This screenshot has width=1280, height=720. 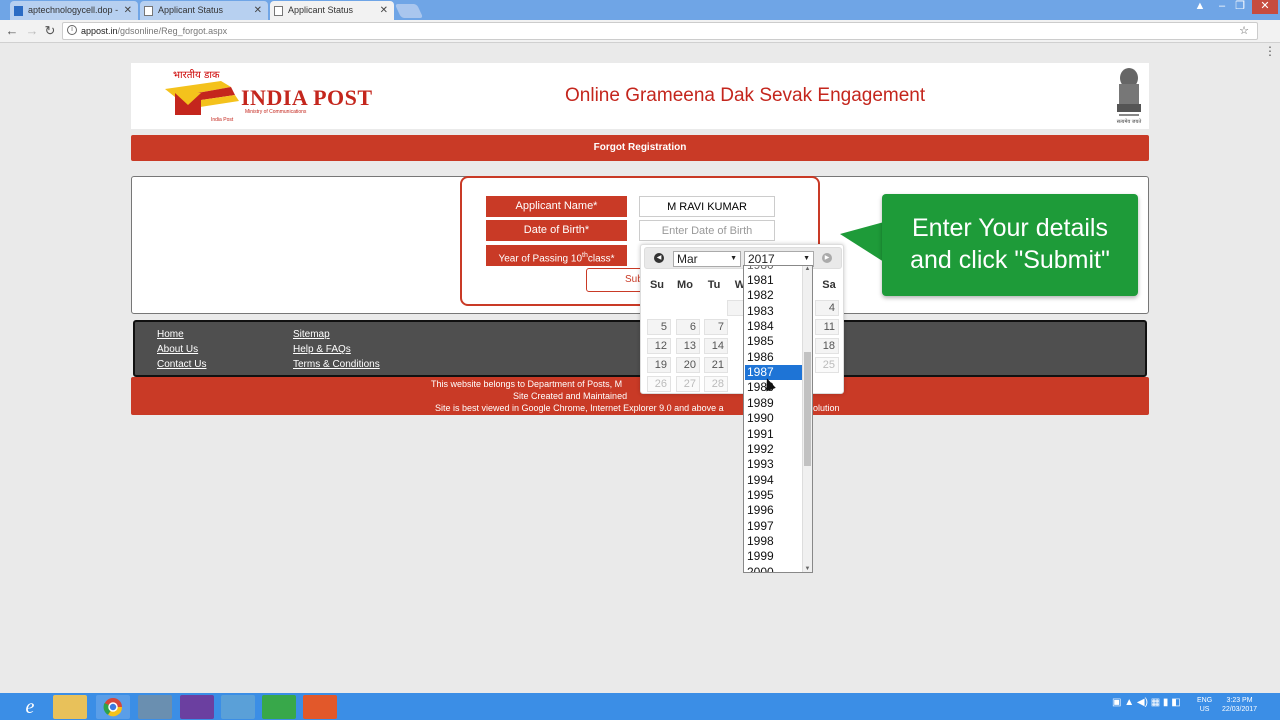 I want to click on chrome-taskbar-icon, so click(x=113, y=707).